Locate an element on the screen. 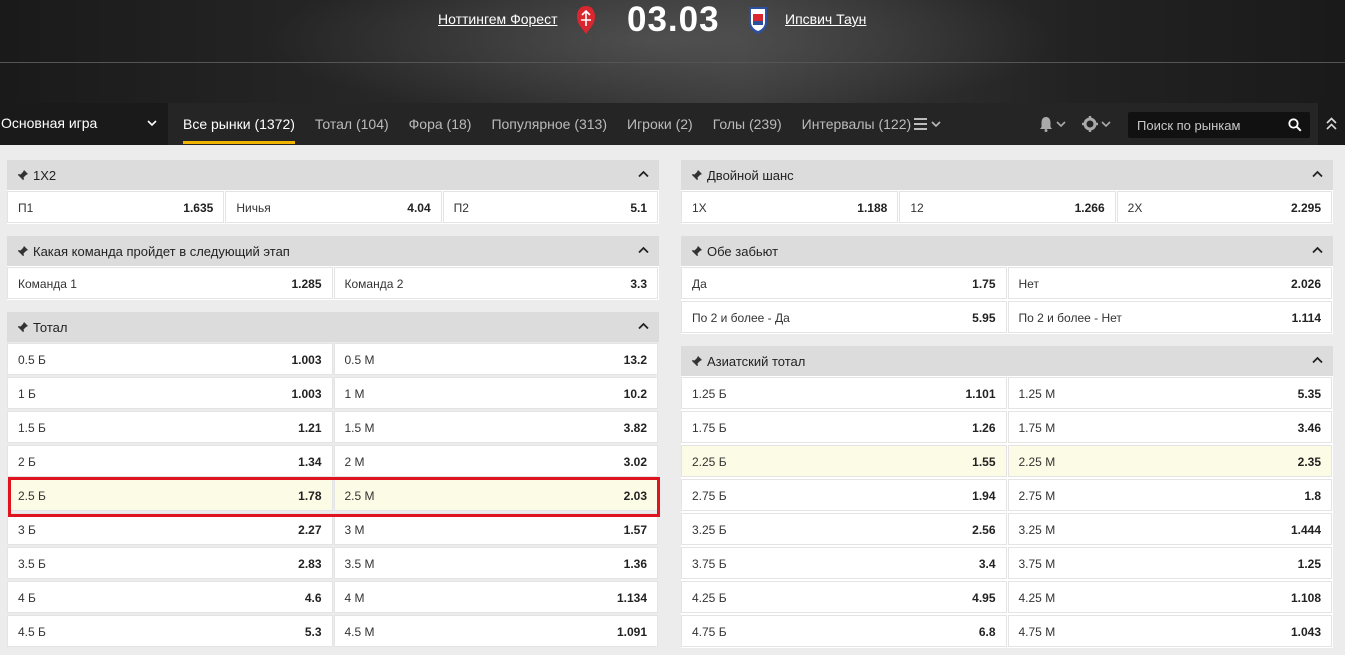  odds-value: 1.55 is located at coordinates (984, 462).